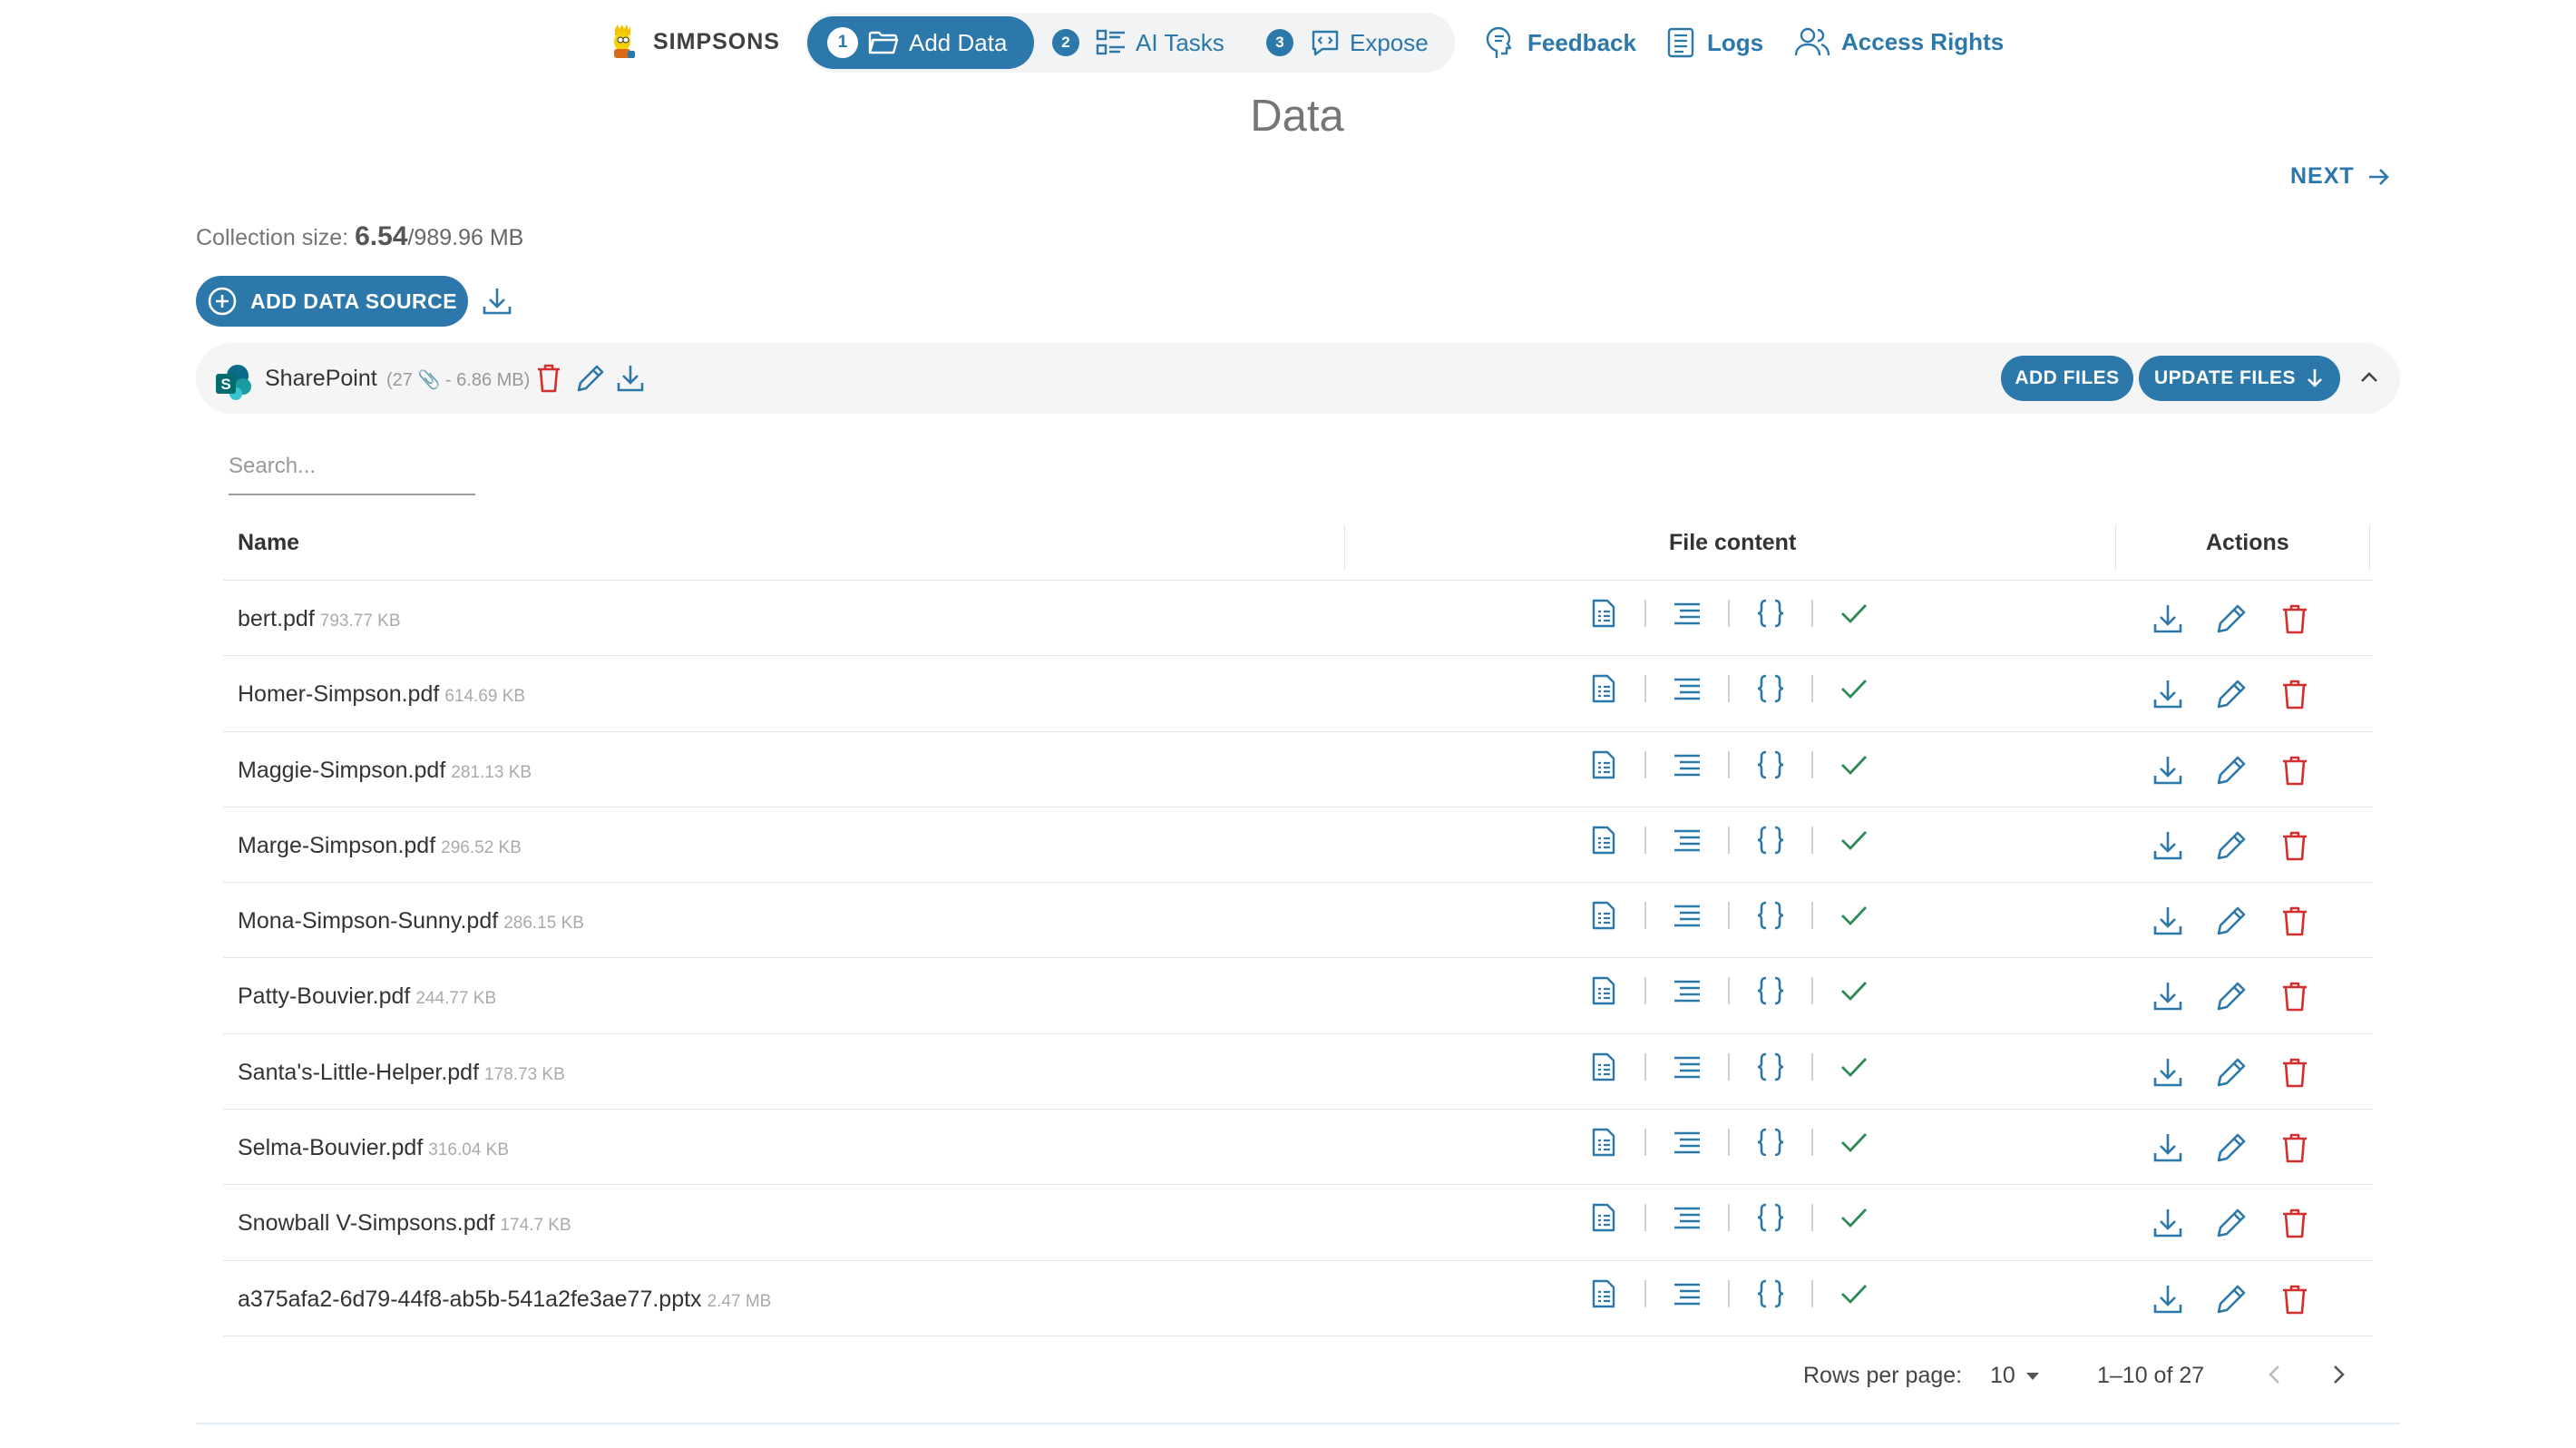 The image size is (2576, 1448). I want to click on search-field, so click(352, 474).